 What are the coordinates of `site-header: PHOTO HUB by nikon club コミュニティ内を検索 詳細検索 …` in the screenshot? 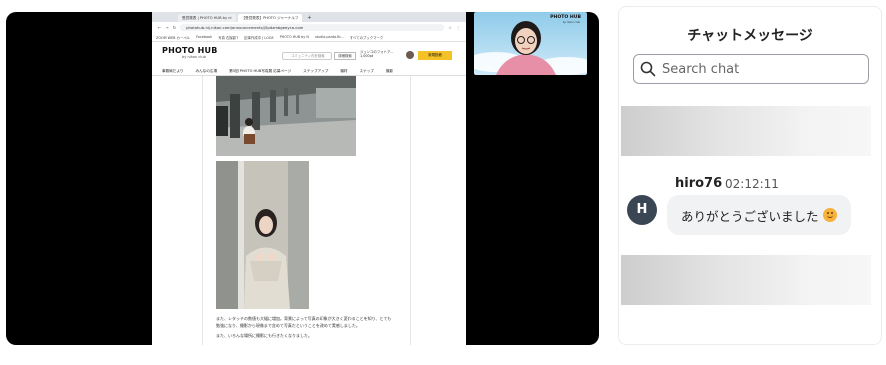 It's located at (309, 54).